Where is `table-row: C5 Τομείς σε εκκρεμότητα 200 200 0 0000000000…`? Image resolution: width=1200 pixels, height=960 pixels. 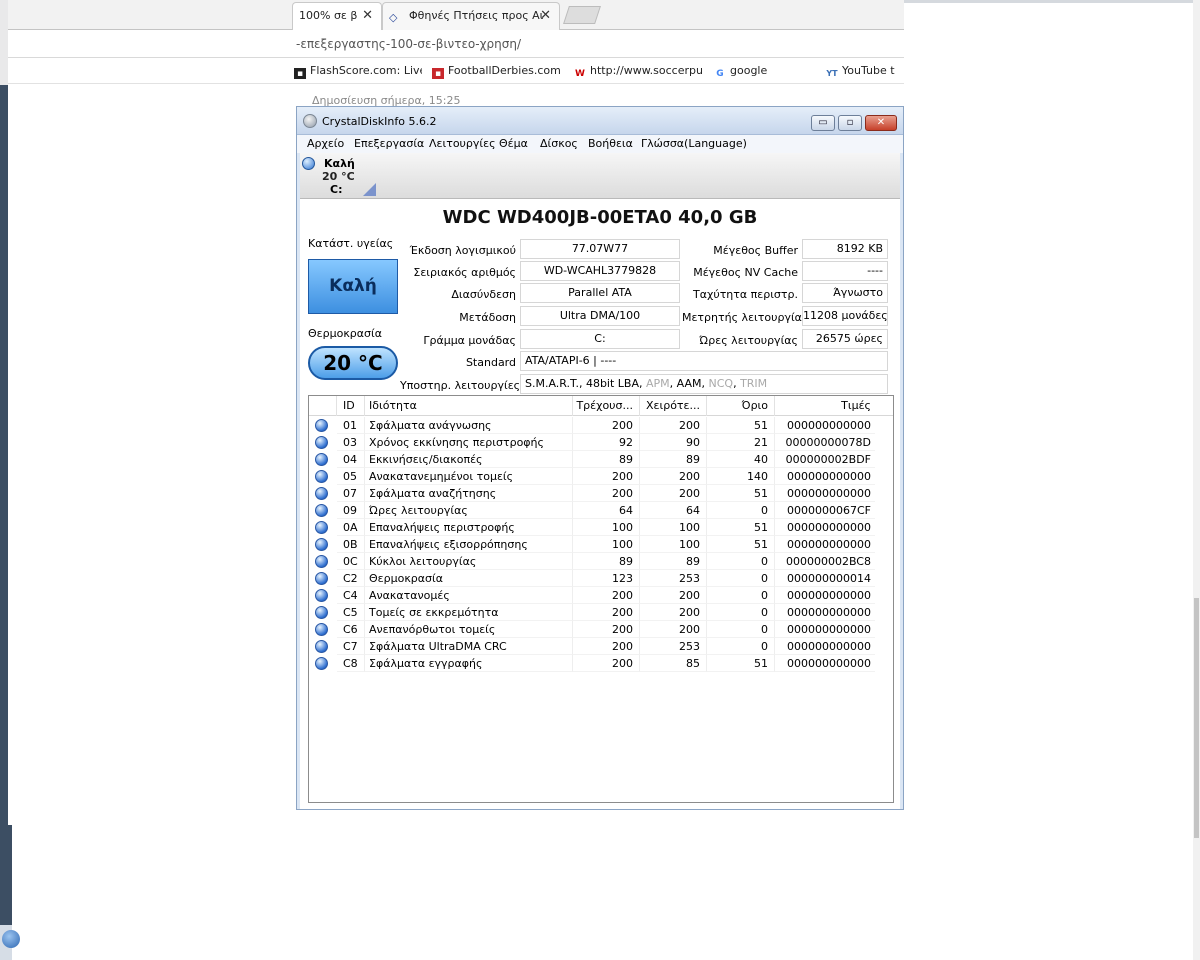 table-row: C5 Τομείς σε εκκρεμότητα 200 200 0 0000000000… is located at coordinates (601, 612).